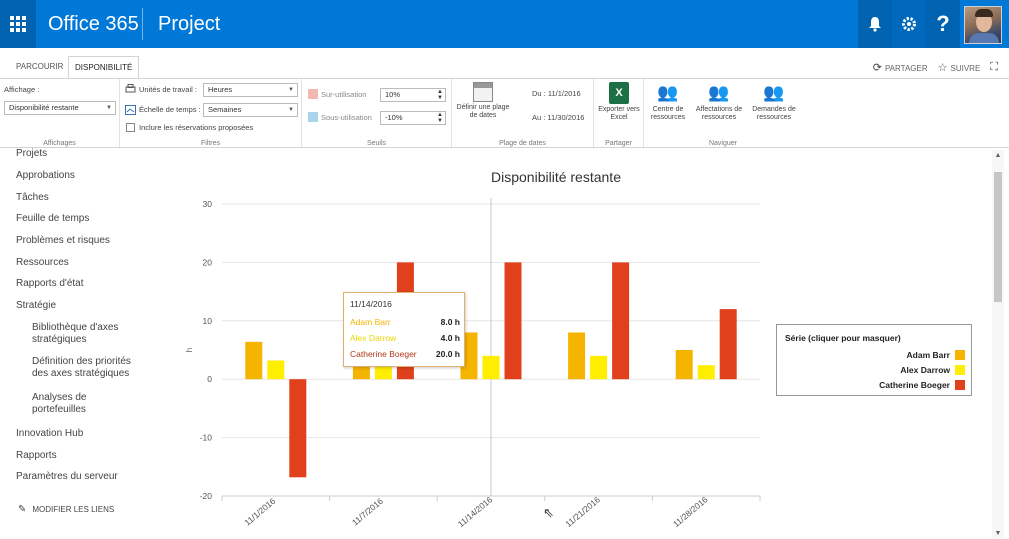 This screenshot has width=1009, height=539. What do you see at coordinates (450, 338) in the screenshot?
I see `tooltip-series-value: 4.0 h` at bounding box center [450, 338].